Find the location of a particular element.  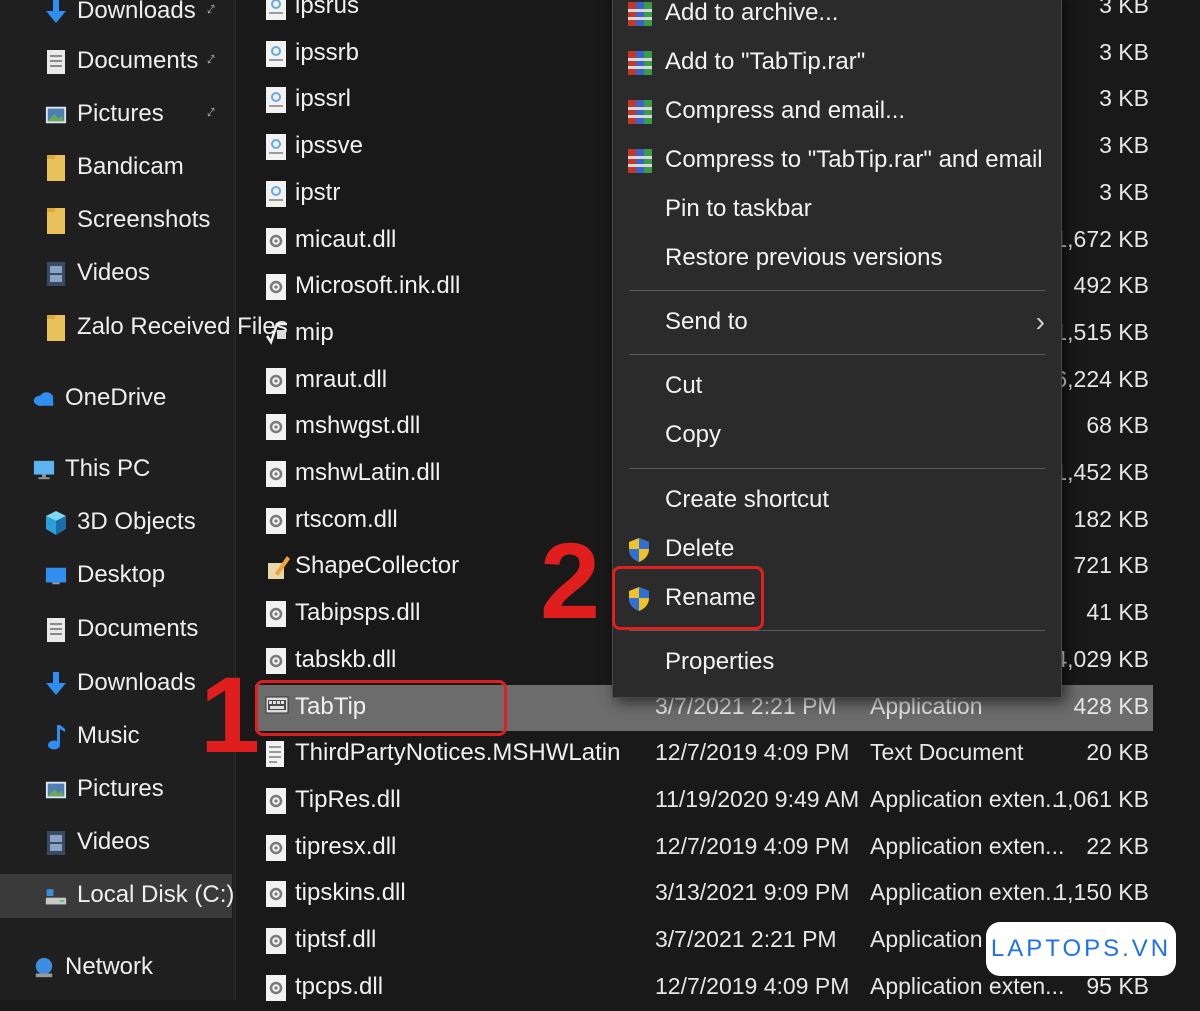

menu-item-create-shortcut: Create shortcut is located at coordinates (836, 501).